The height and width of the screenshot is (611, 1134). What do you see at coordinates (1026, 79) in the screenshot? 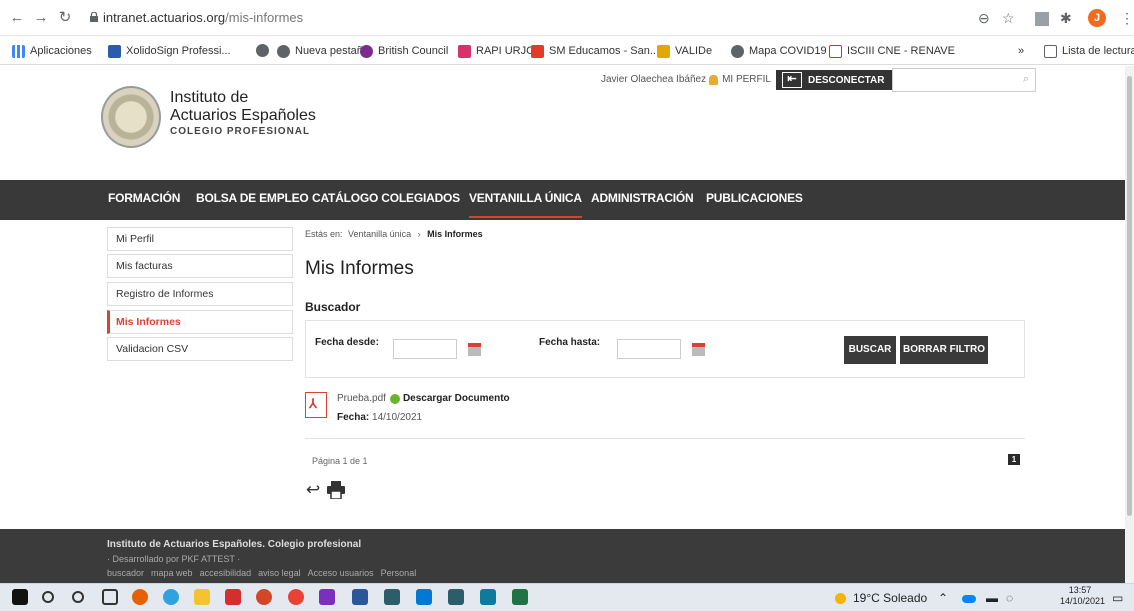
I see `search-icon: ⌕` at bounding box center [1026, 79].